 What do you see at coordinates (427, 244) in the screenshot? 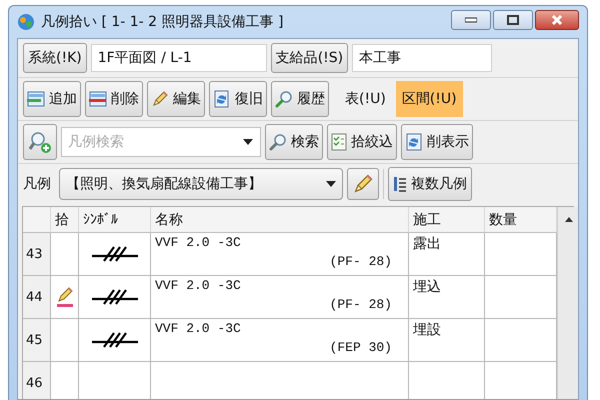
I see `construction-method: 露出` at bounding box center [427, 244].